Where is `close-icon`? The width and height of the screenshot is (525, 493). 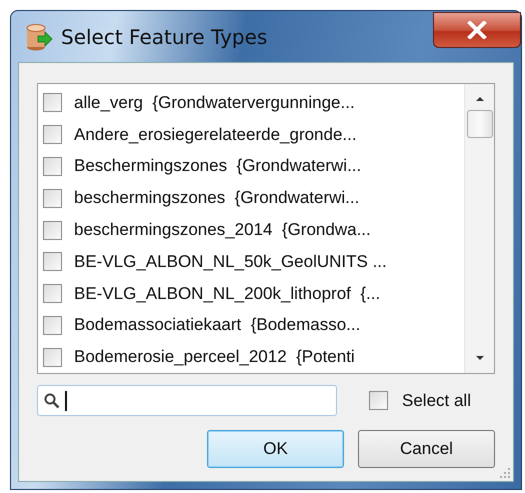
close-icon is located at coordinates (477, 30).